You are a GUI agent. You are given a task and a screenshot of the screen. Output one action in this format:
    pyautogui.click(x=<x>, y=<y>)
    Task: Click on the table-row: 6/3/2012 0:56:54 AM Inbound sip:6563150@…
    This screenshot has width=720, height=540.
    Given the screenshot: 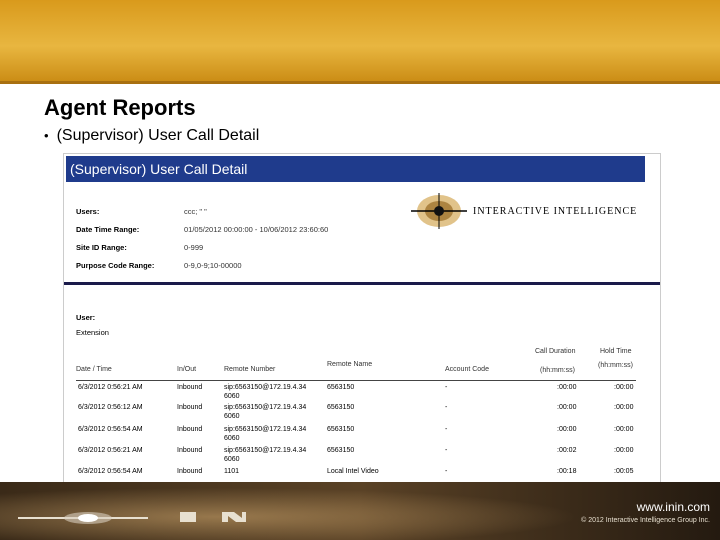 What is the action you would take?
    pyautogui.click(x=362, y=436)
    